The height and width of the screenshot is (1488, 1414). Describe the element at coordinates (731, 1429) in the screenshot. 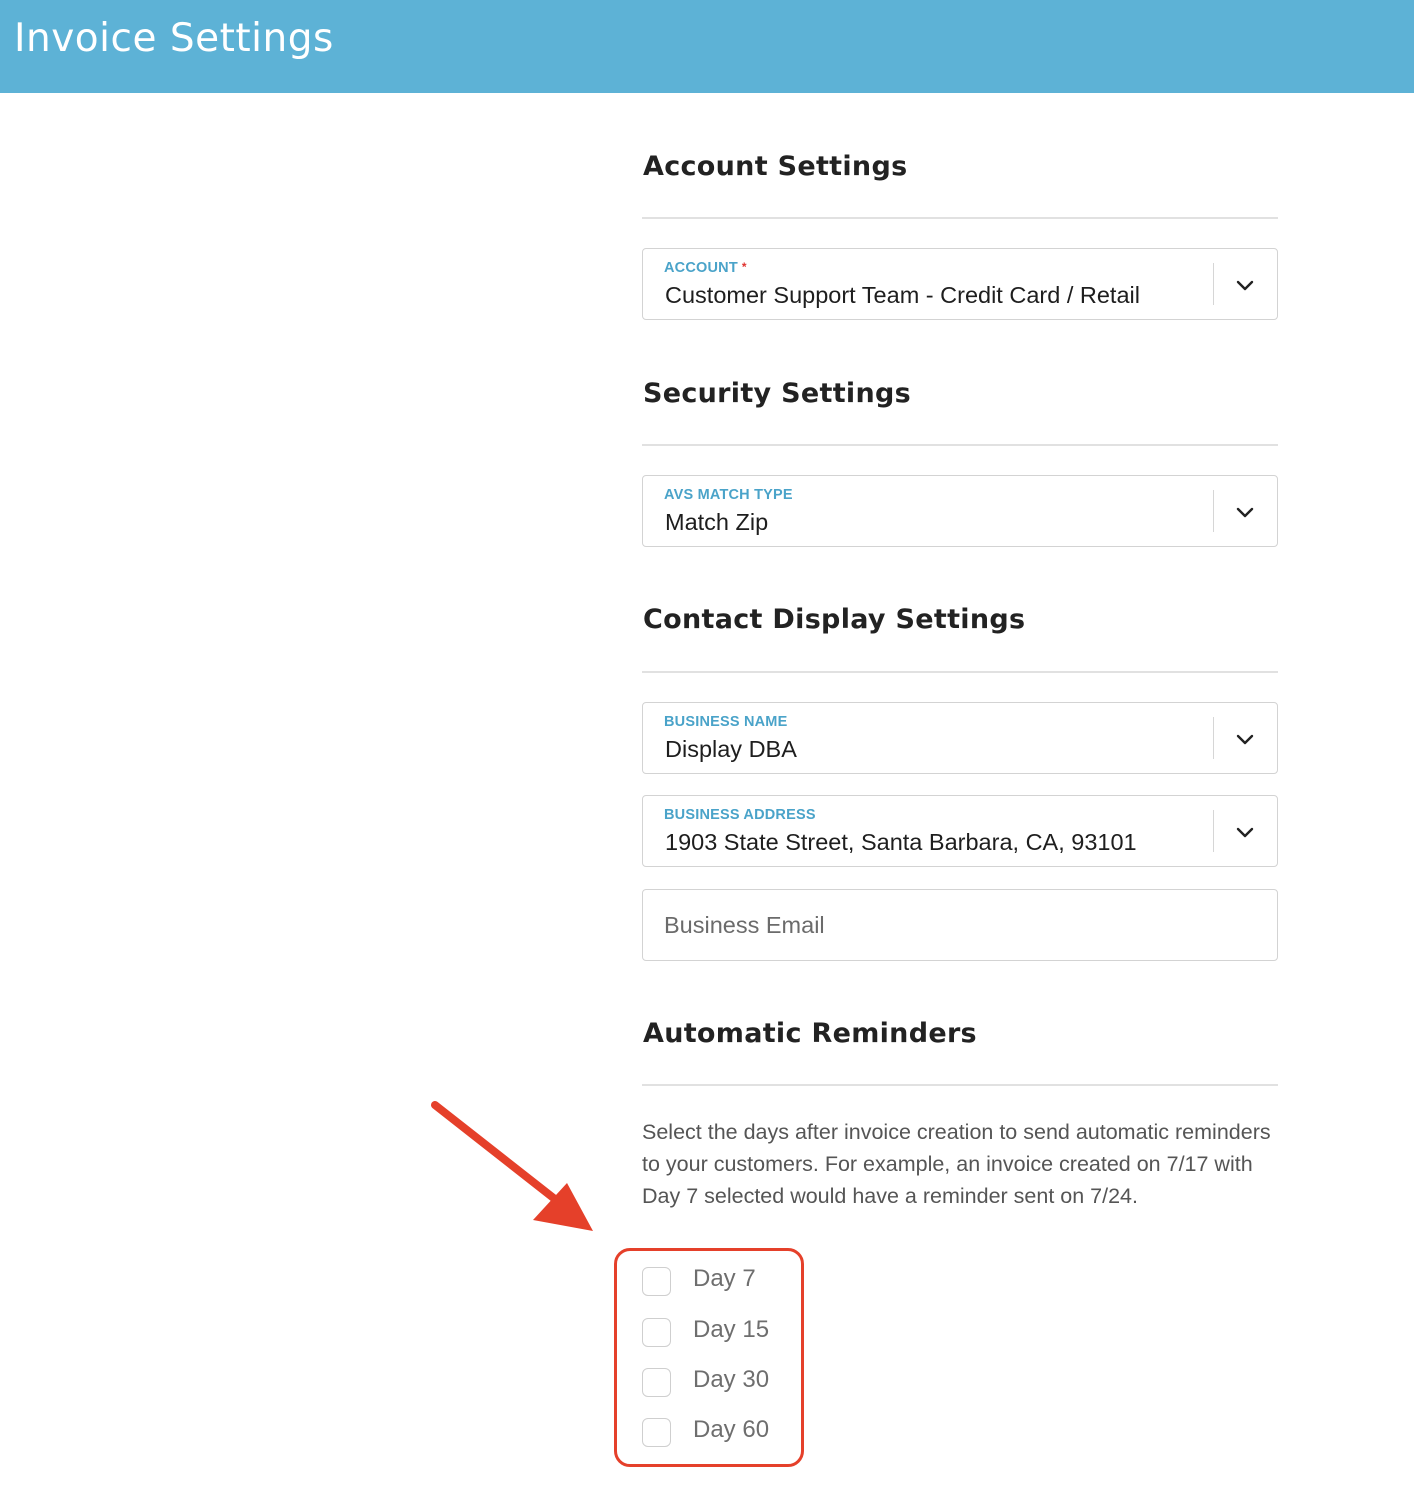

I see `reminder-option-label: Day 60` at that location.